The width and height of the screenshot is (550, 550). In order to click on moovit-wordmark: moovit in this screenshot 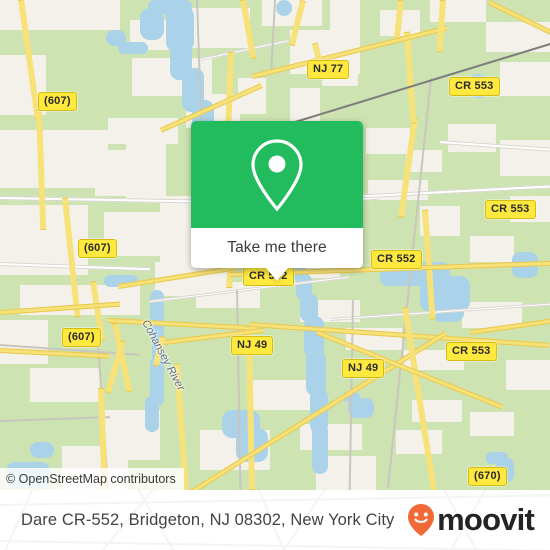, I will do `click(486, 519)`.